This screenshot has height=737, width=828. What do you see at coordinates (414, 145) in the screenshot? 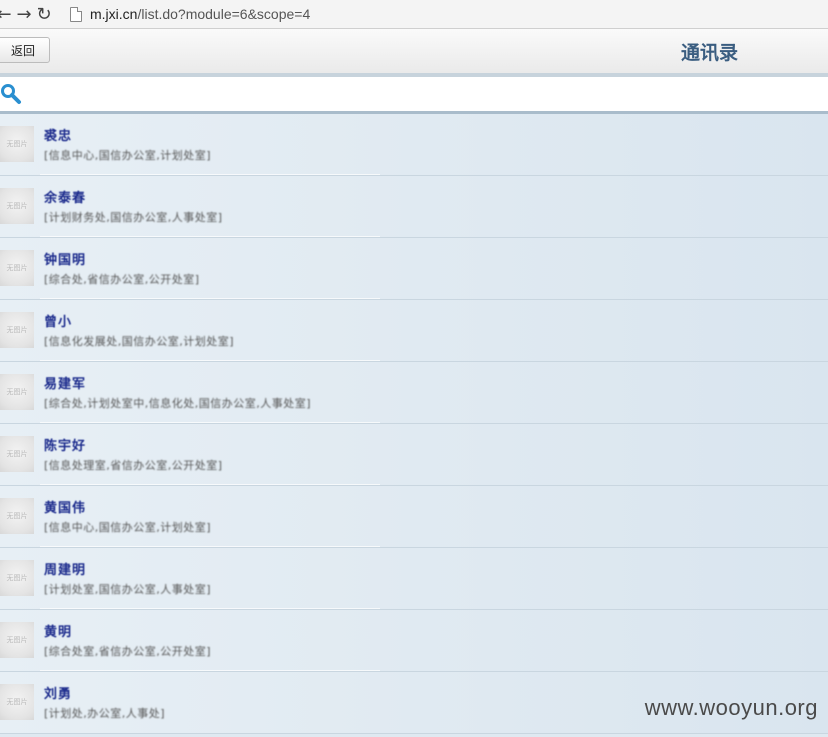
I see `list-item: 无图片 裘忠 [信息中心,国信办公室,计划处室]` at bounding box center [414, 145].